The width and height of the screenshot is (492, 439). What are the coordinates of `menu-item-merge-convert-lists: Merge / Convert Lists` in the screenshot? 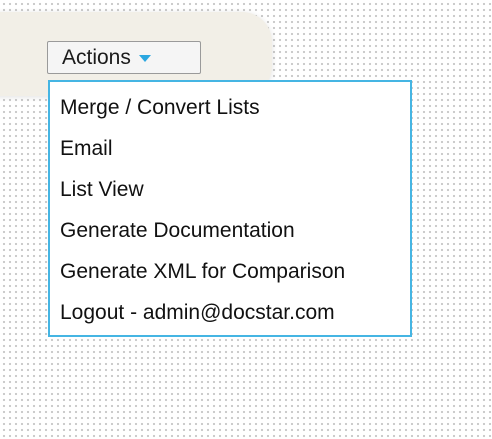 It's located at (230, 107).